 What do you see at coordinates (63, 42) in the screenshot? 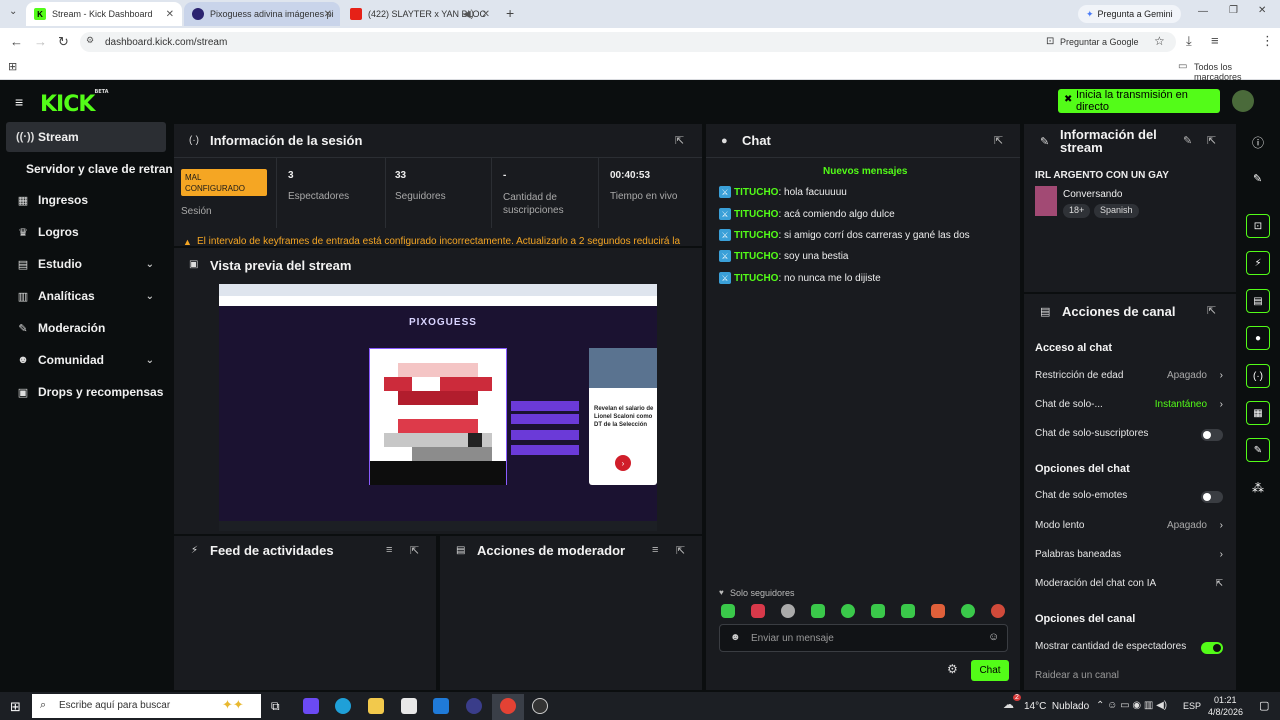
I see `reload-icon: ↻` at bounding box center [63, 42].